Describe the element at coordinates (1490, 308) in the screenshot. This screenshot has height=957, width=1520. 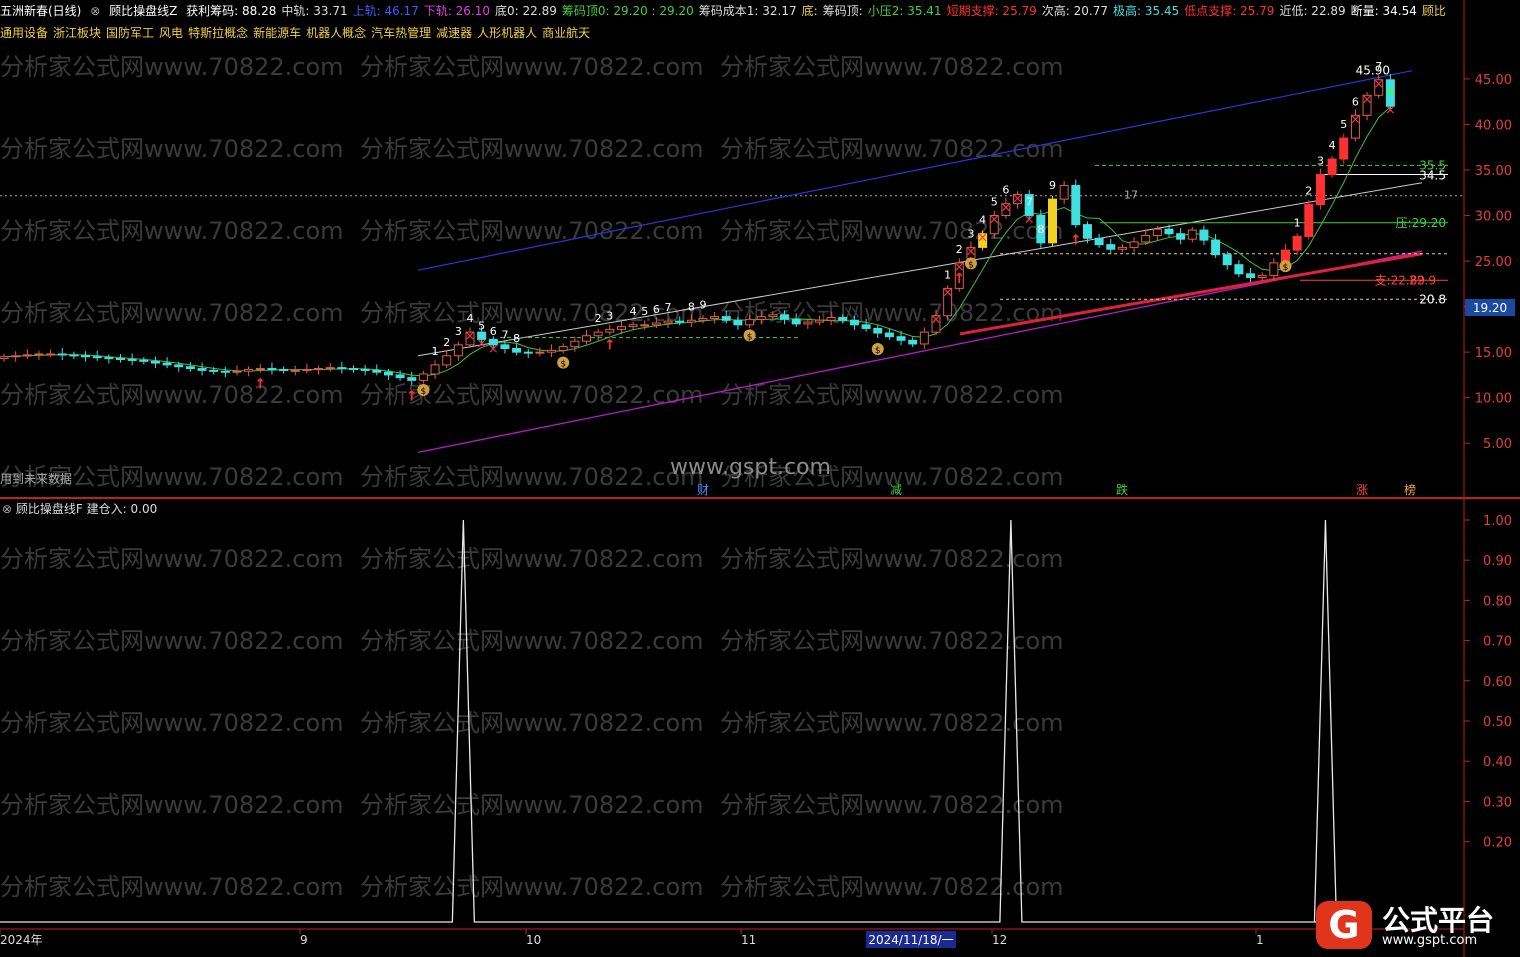
I see `last-price-label: 19.20` at that location.